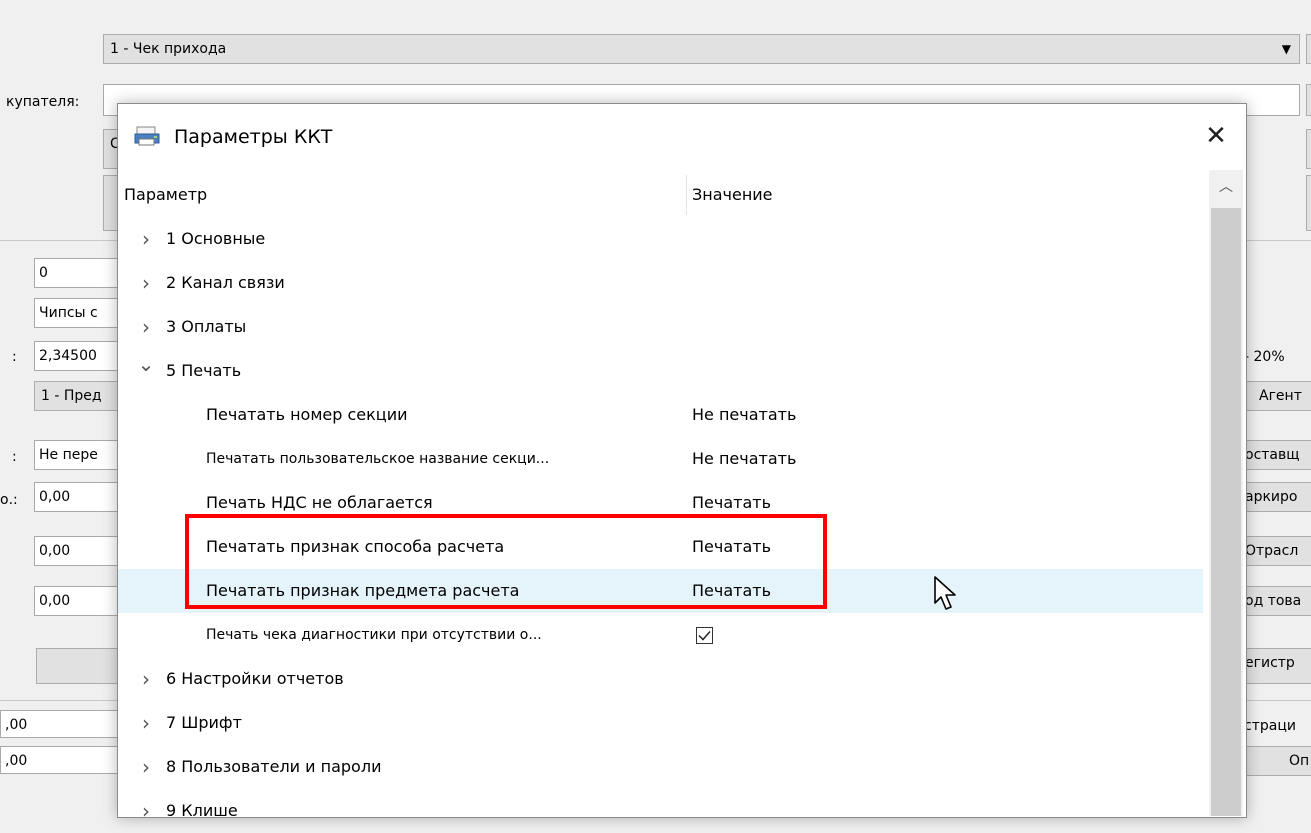 This screenshot has width=1311, height=833. What do you see at coordinates (660, 239) in the screenshot?
I see `tree-group-row: › 1 Основные` at bounding box center [660, 239].